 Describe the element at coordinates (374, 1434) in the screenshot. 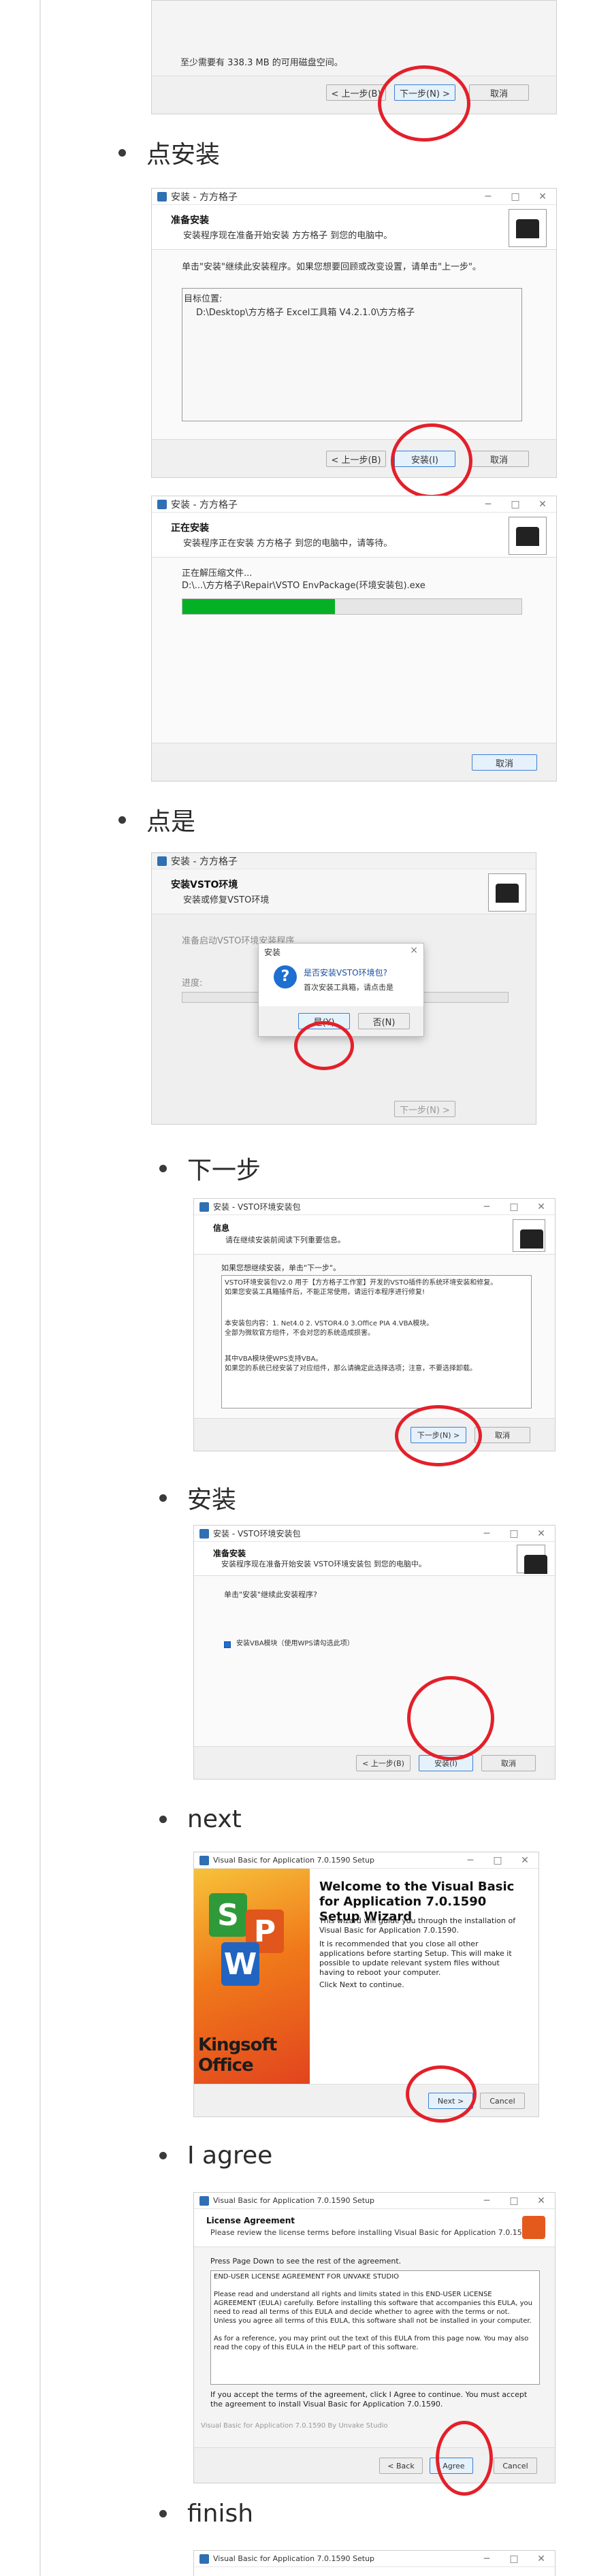

I see `dialog-footer: 下一步(N) > 取消` at that location.